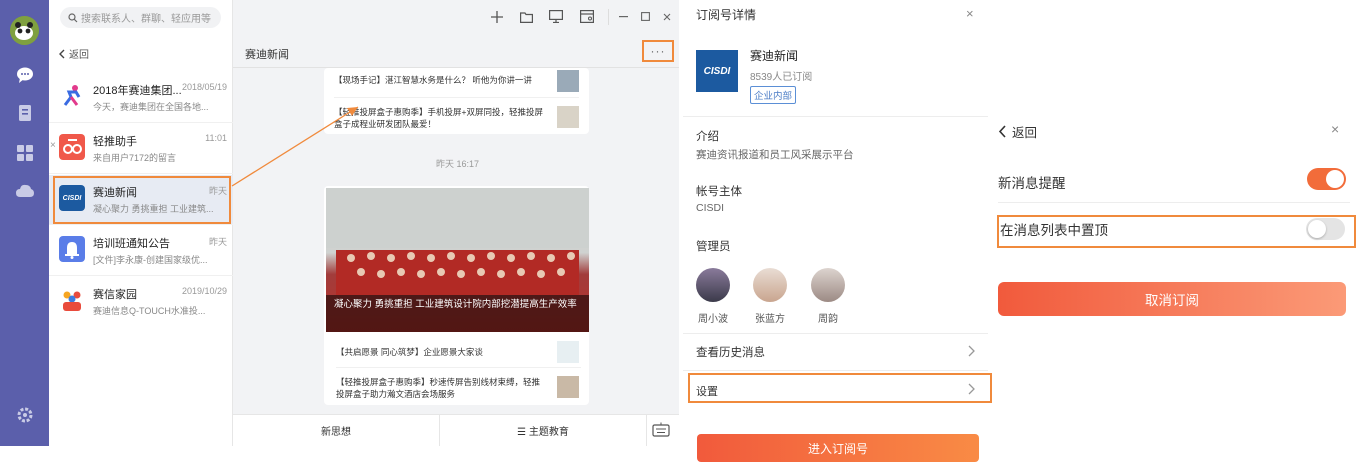 The image size is (1361, 474). Describe the element at coordinates (775, 155) in the screenshot. I see `intro-value: 赛迪资讯报道和员工风采展示平台` at that location.